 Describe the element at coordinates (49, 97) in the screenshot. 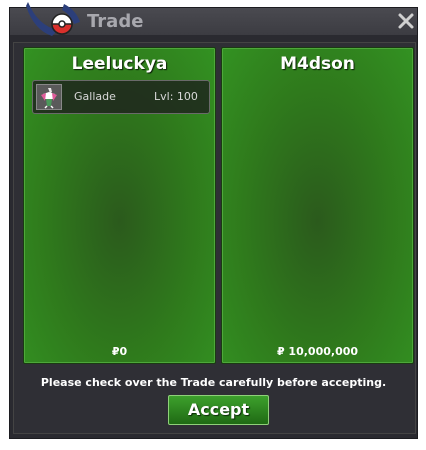

I see `gallade-sprite-icon` at that location.